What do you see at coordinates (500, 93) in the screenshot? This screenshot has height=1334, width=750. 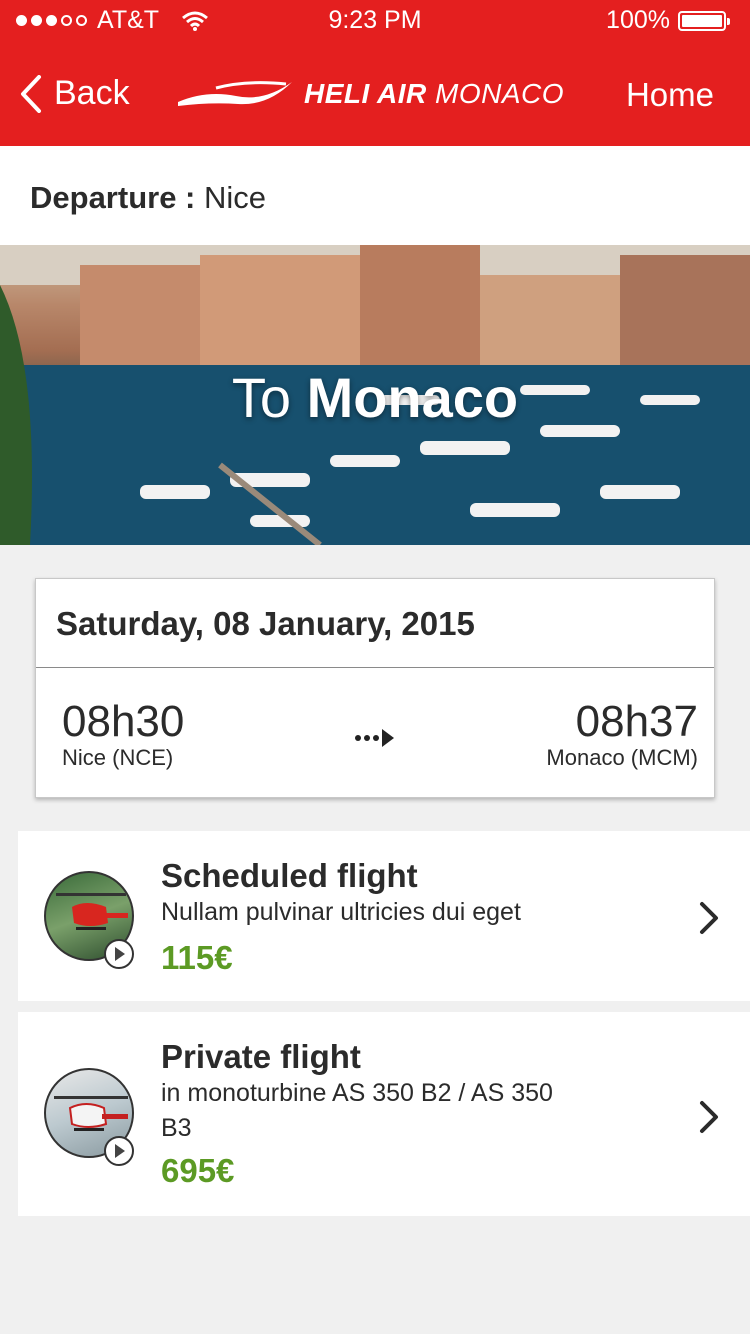 I see `brand-name-light: MONACO` at bounding box center [500, 93].